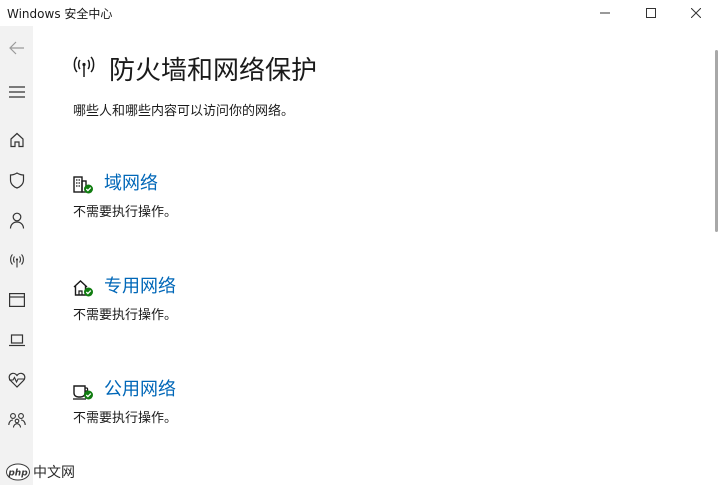  Describe the element at coordinates (125, 212) in the screenshot. I see `domain-network-status: 不需要执行操作。` at that location.